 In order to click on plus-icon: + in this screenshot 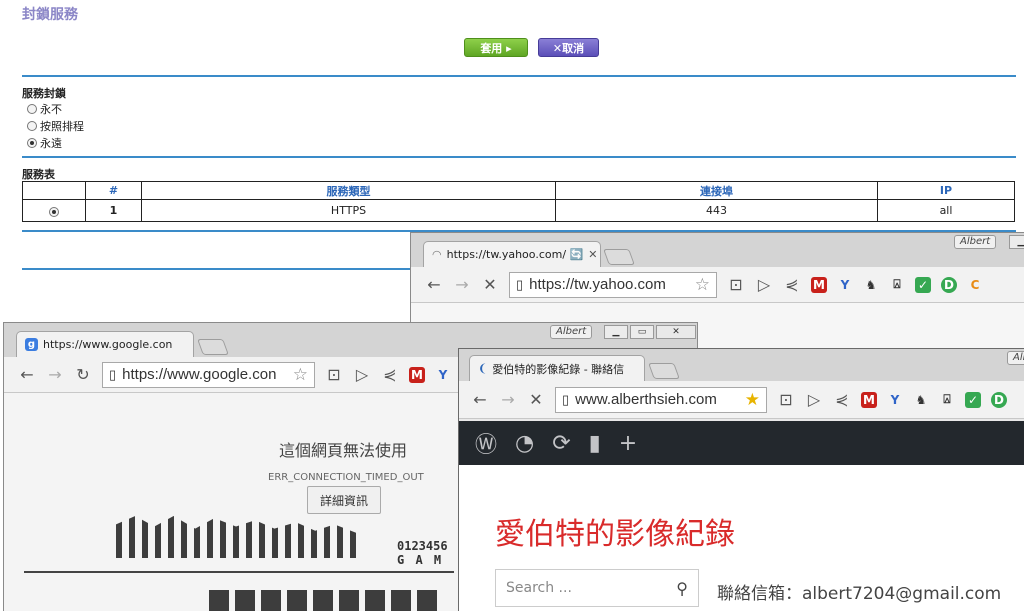, I will do `click(628, 443)`.